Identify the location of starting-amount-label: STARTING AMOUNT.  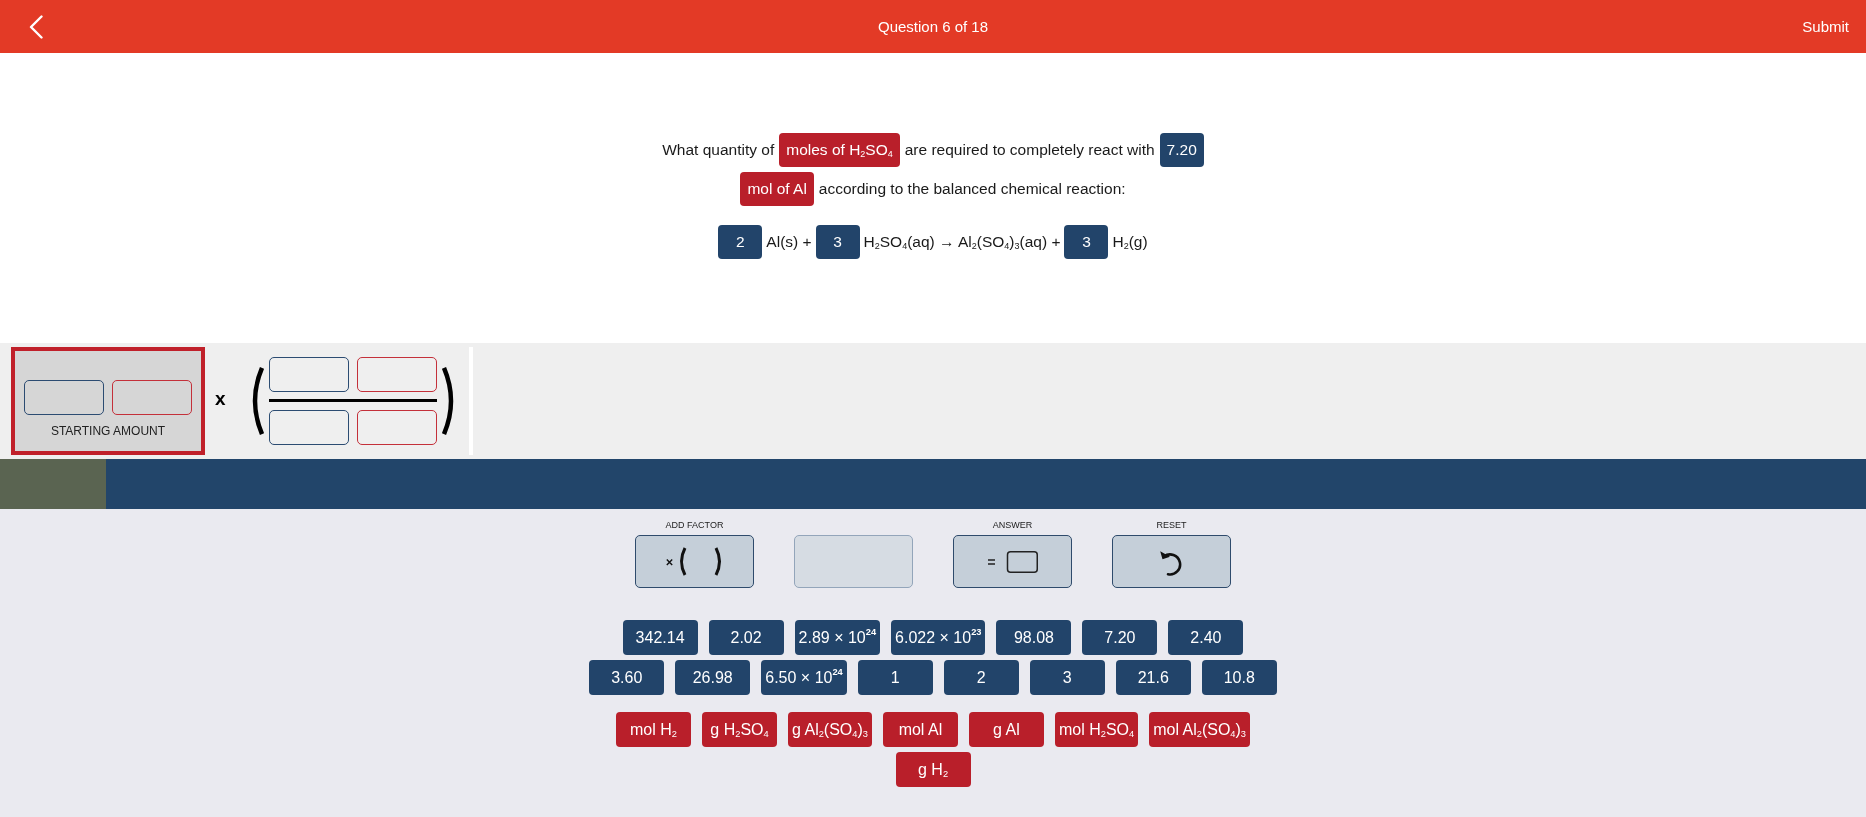
(108, 431).